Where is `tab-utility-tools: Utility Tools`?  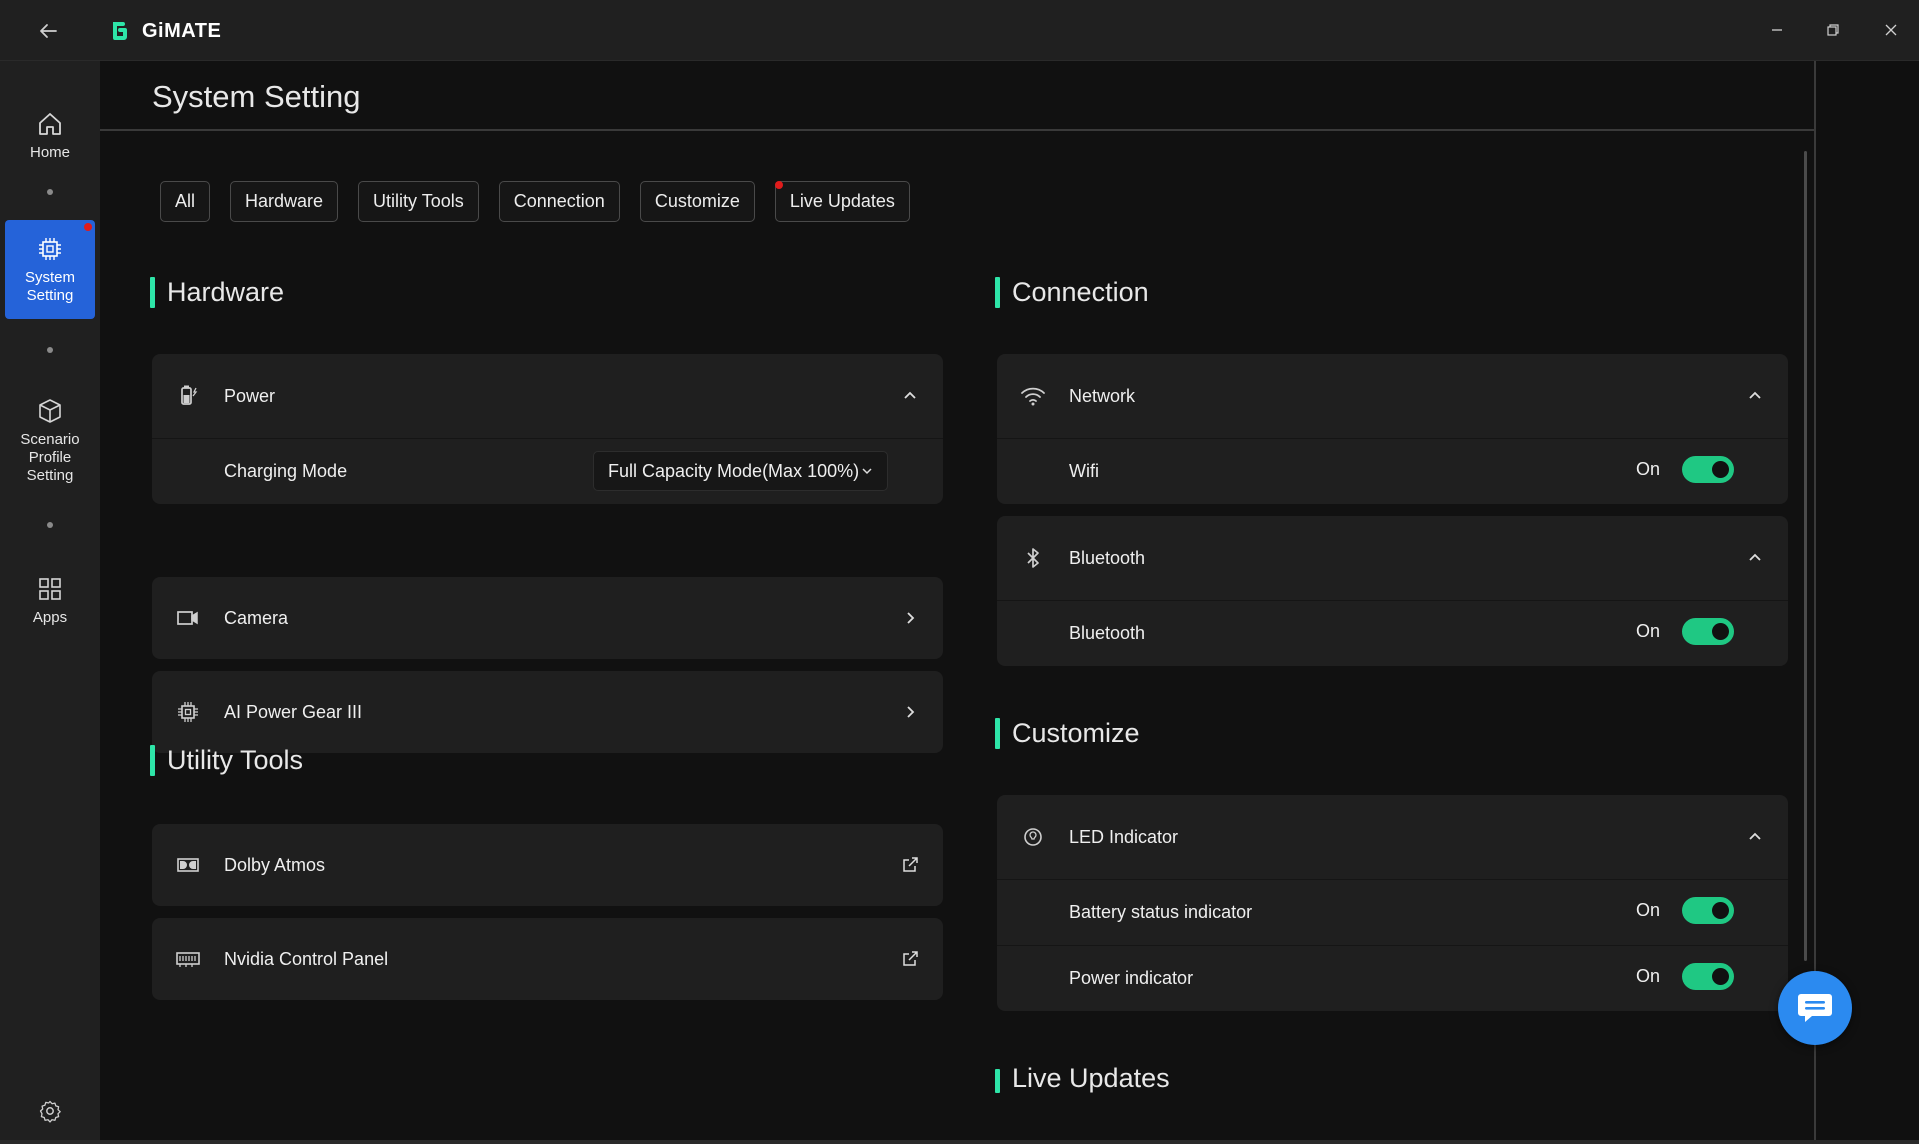 tab-utility-tools: Utility Tools is located at coordinates (418, 201).